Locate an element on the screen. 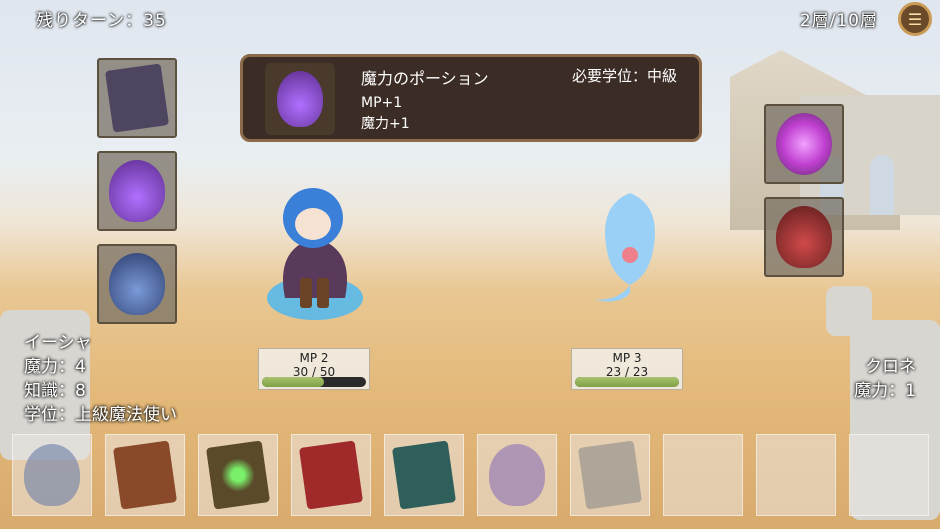  player-mp-panel: MP 2 30 / 50 is located at coordinates (314, 369).